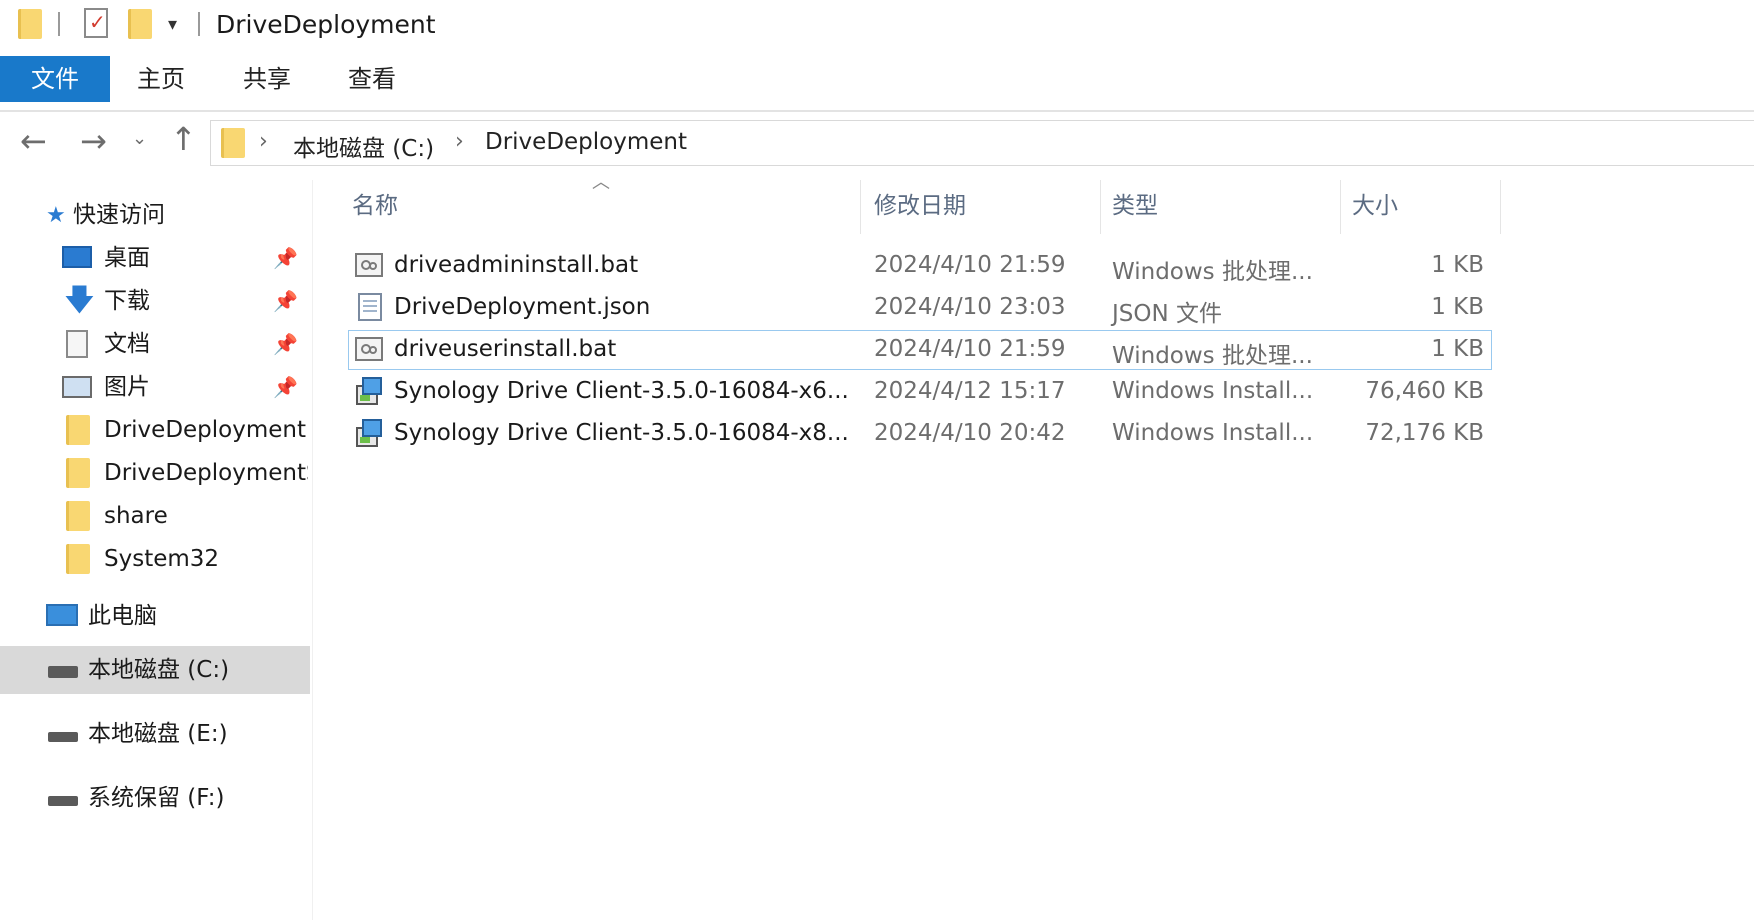 The height and width of the screenshot is (920, 1754). Describe the element at coordinates (375, 203) in the screenshot. I see `column-header-name: 名称` at that location.